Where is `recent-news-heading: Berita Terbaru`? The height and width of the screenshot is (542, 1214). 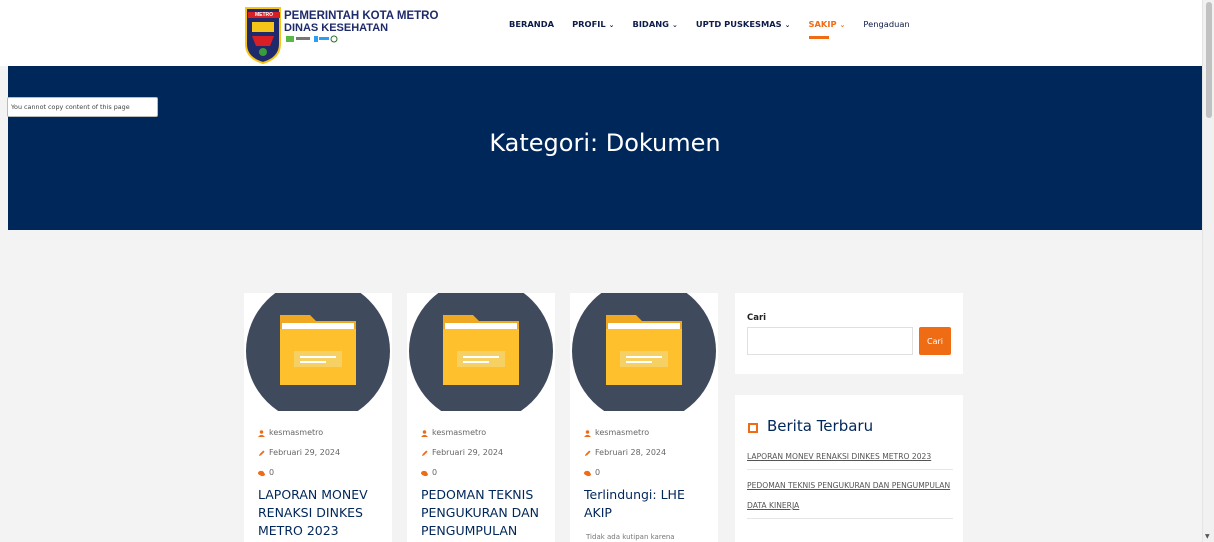 recent-news-heading: Berita Terbaru is located at coordinates (820, 426).